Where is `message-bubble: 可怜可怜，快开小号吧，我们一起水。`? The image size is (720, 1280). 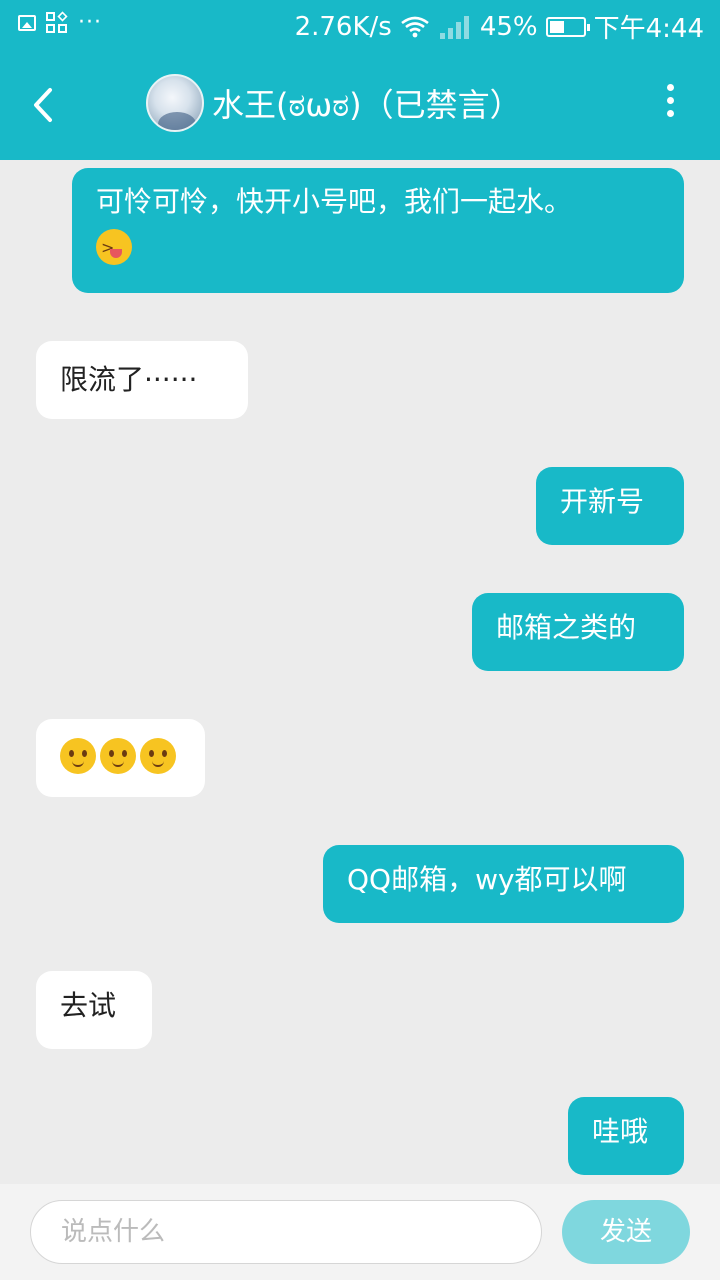
message-bubble: 可怜可怜，快开小号吧，我们一起水。 is located at coordinates (378, 230).